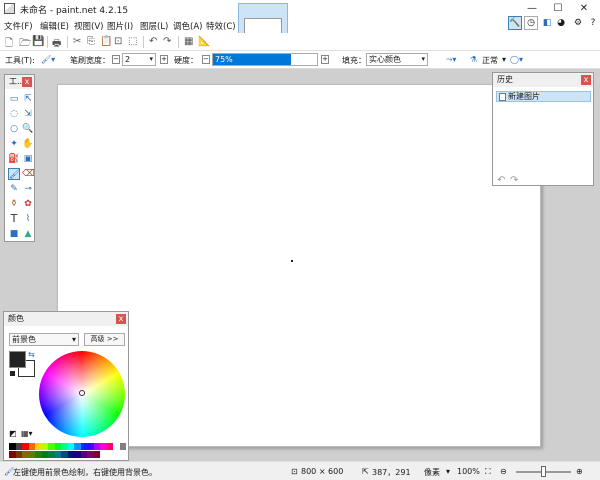  I want to click on zoom-fit-icon: ⛶, so click(488, 472).